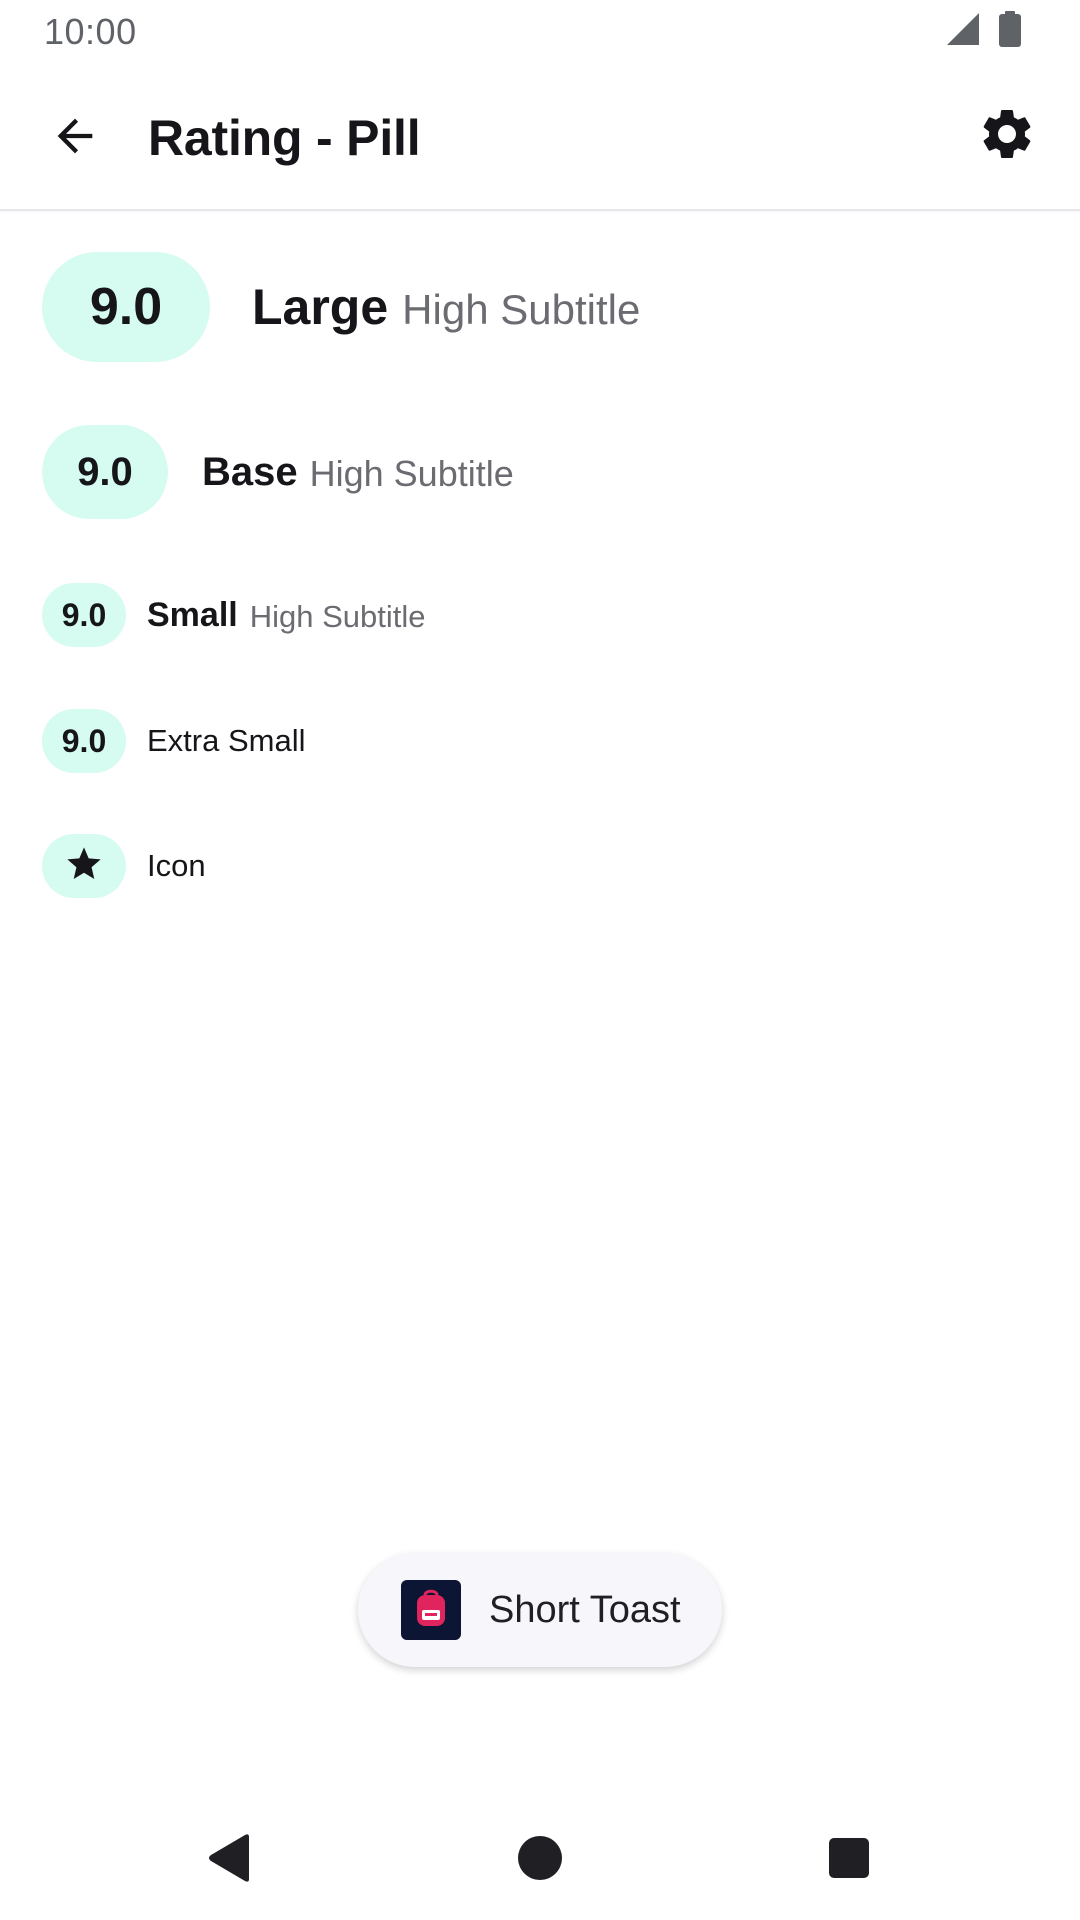 The height and width of the screenshot is (1920, 1080). I want to click on nav-back-button, so click(229, 1860).